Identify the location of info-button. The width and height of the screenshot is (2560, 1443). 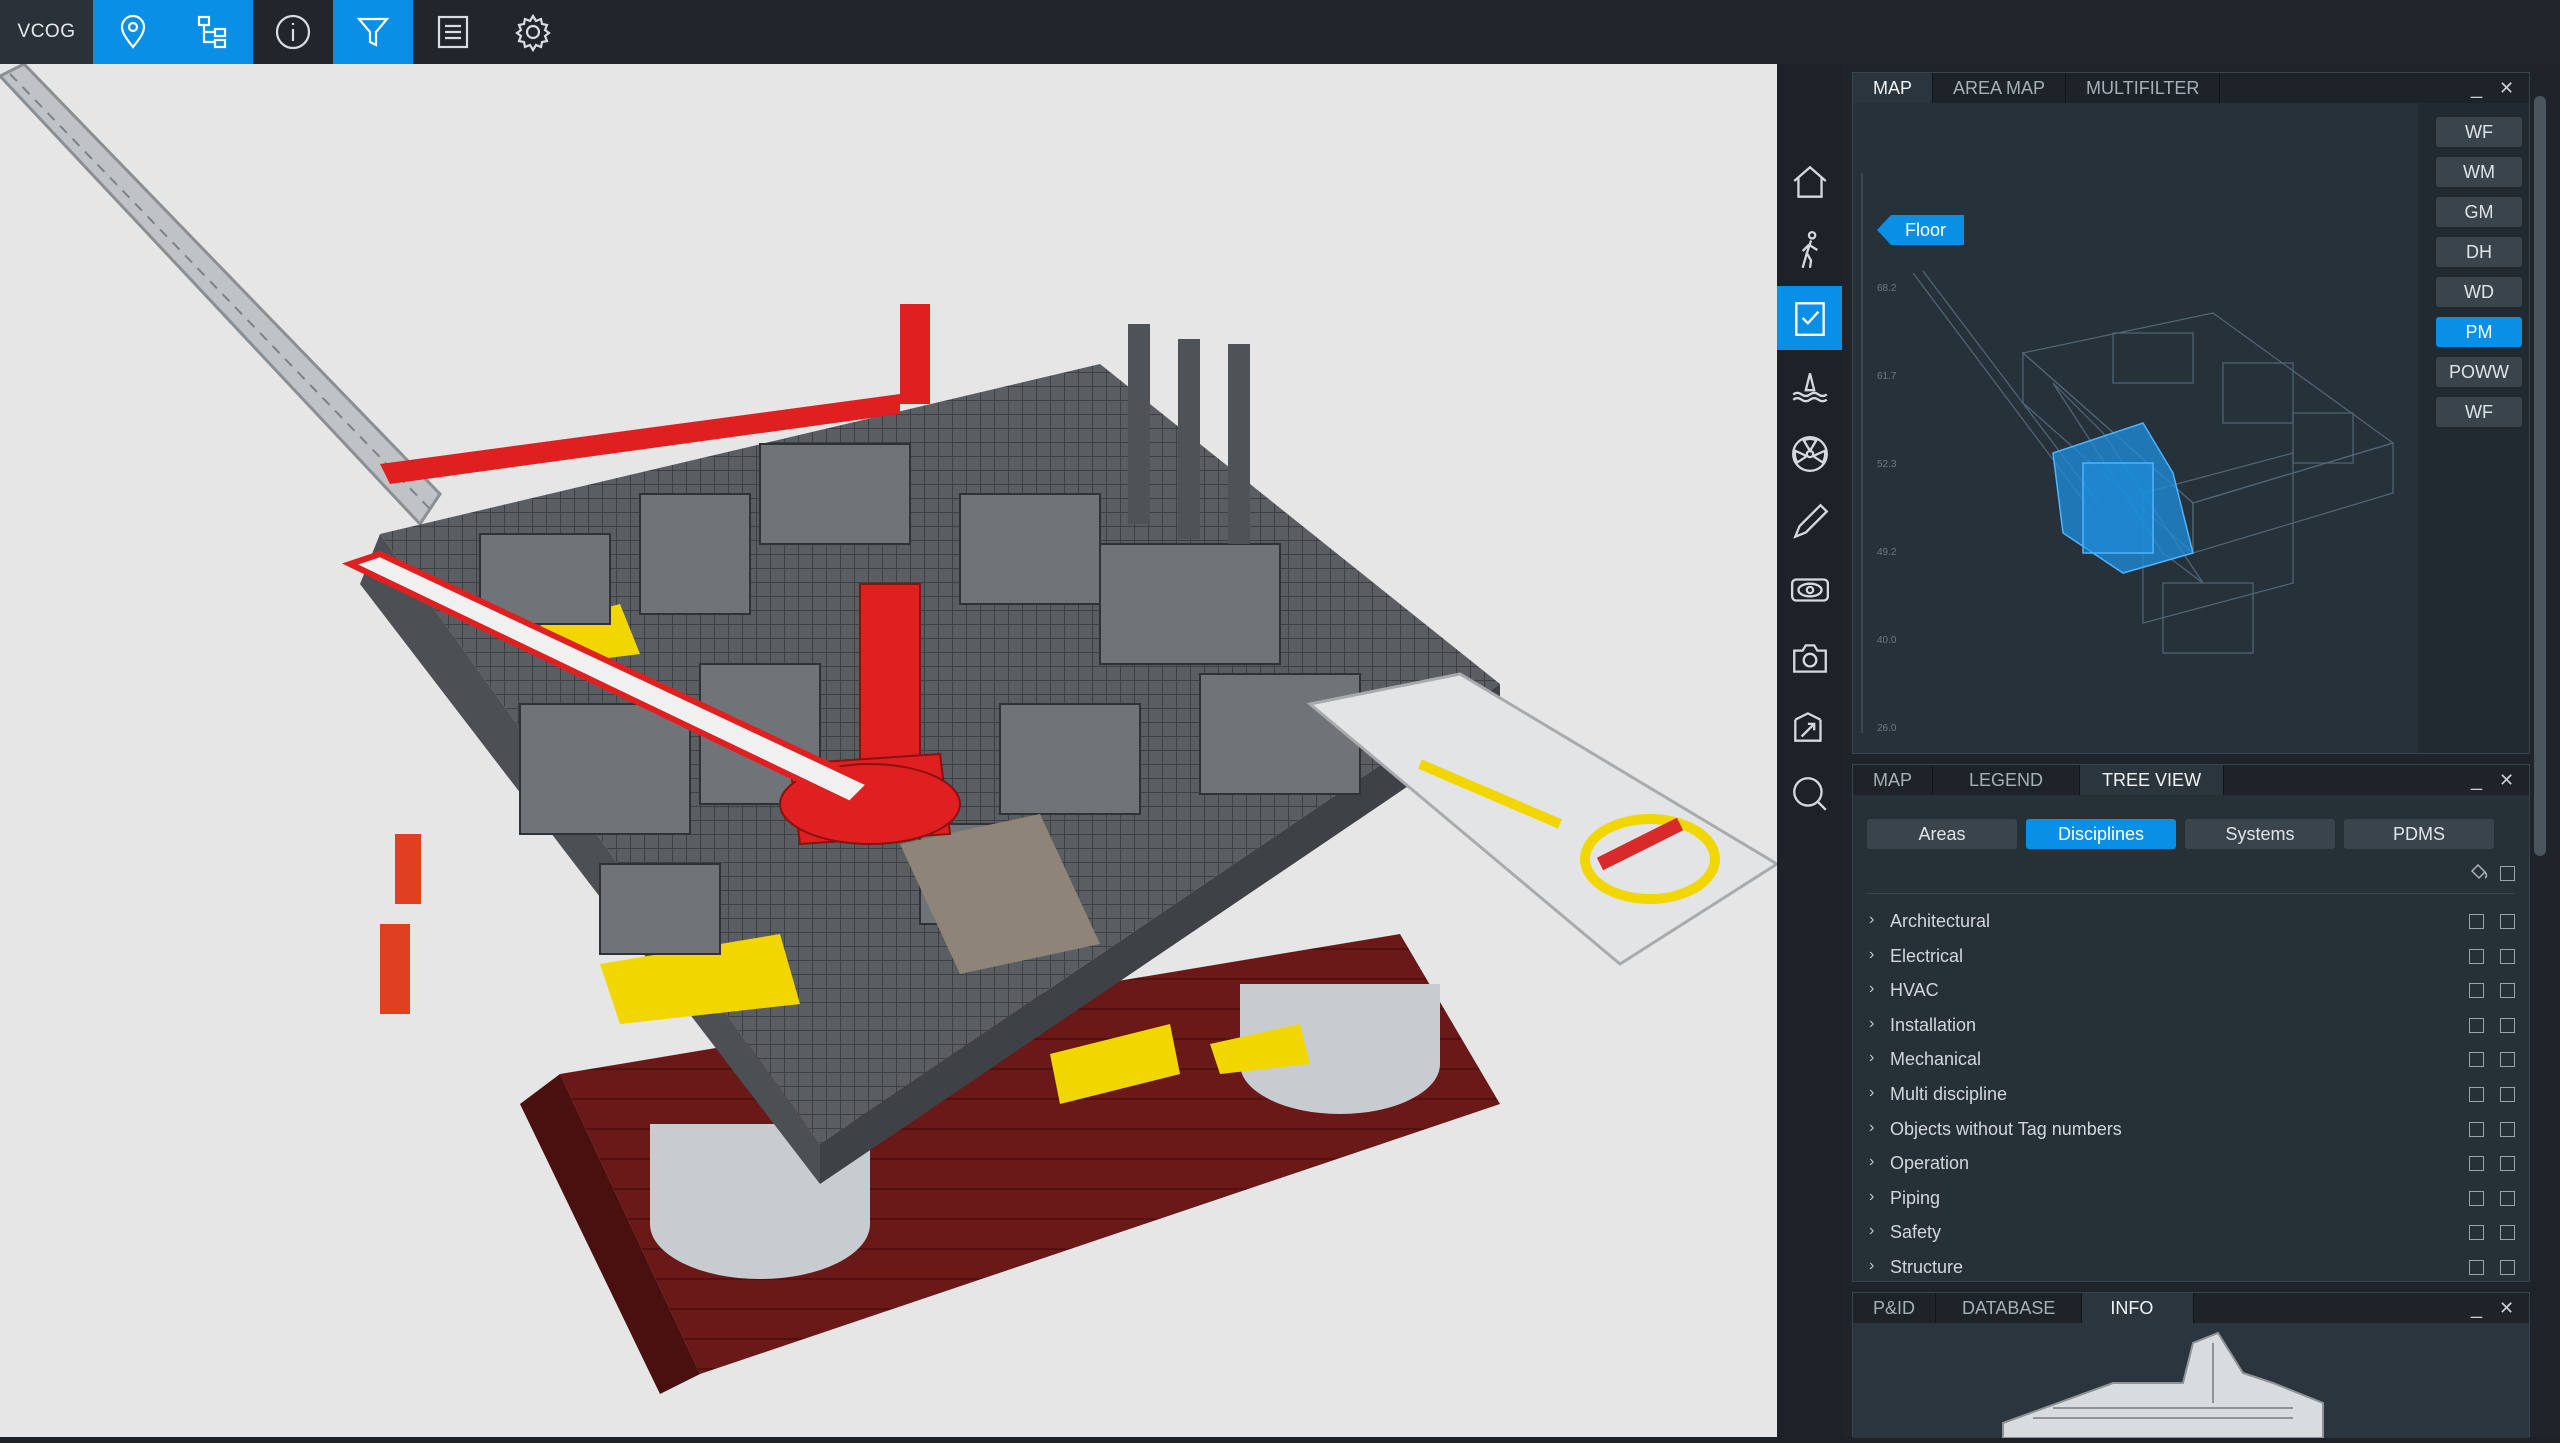
(293, 32).